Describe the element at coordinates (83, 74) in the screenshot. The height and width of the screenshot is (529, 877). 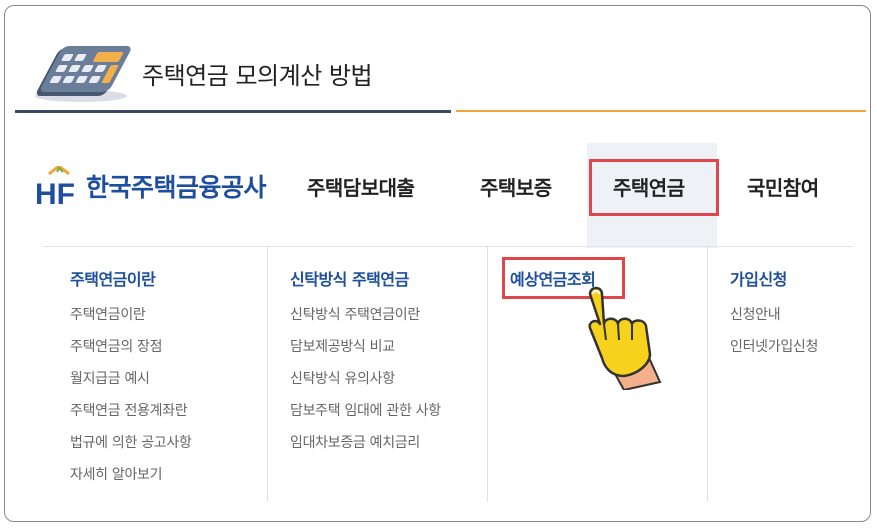
I see `calculator-icon` at that location.